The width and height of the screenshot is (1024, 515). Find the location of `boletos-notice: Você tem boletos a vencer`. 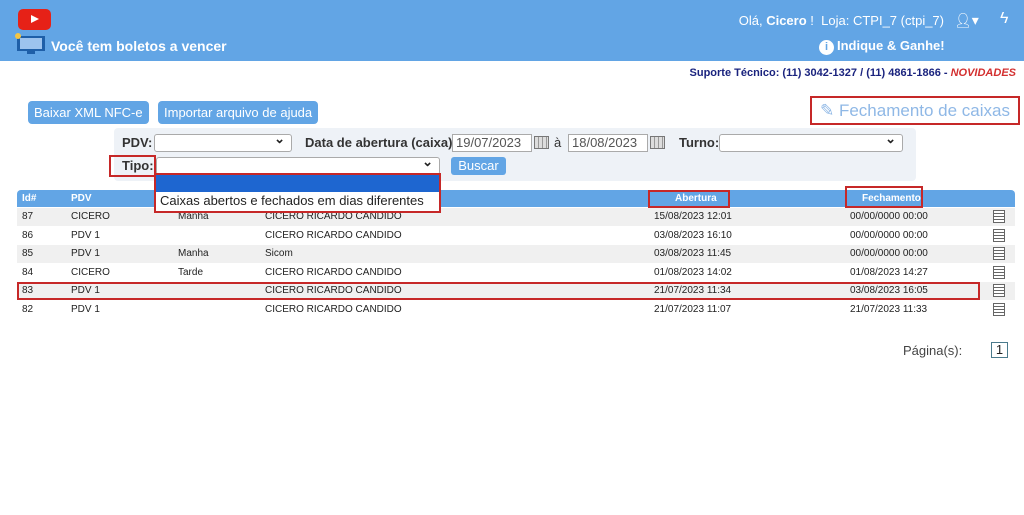

boletos-notice: Você tem boletos a vencer is located at coordinates (139, 46).